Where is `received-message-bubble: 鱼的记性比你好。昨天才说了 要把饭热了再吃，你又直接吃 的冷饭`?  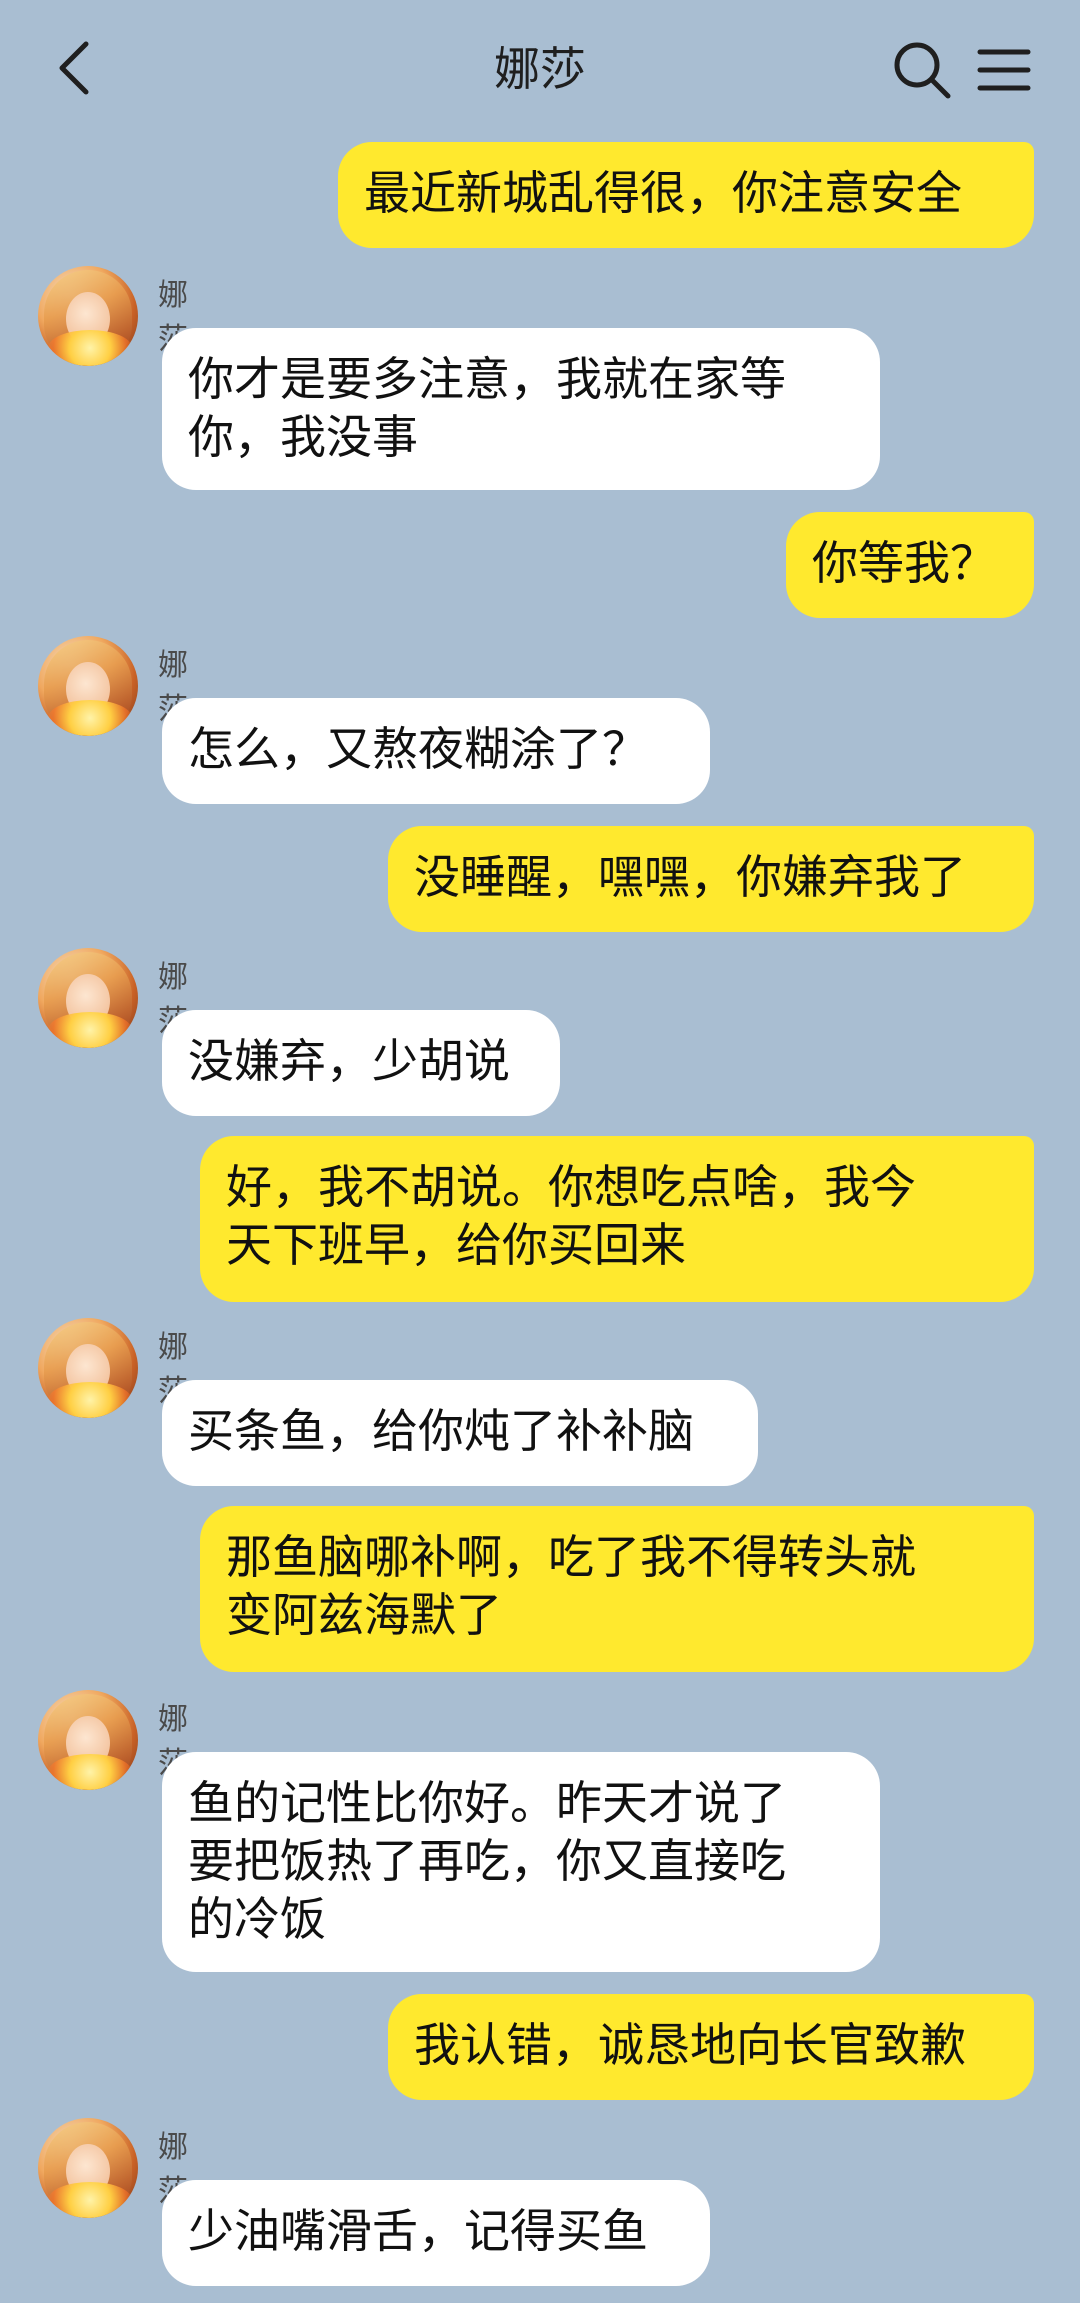
received-message-bubble: 鱼的记性比你好。昨天才说了 要把饭热了再吃，你又直接吃 的冷饭 is located at coordinates (521, 1862).